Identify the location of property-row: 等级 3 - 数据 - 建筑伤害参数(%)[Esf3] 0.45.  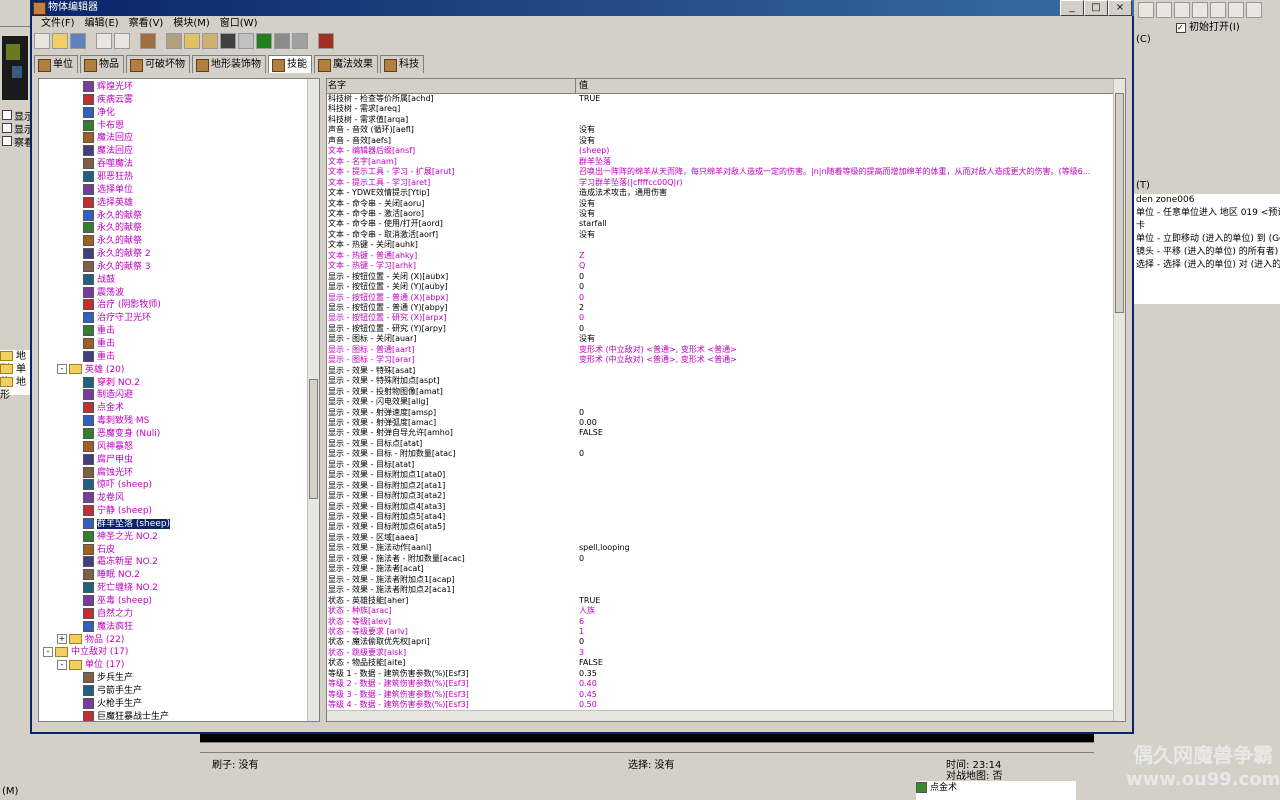
(720, 695).